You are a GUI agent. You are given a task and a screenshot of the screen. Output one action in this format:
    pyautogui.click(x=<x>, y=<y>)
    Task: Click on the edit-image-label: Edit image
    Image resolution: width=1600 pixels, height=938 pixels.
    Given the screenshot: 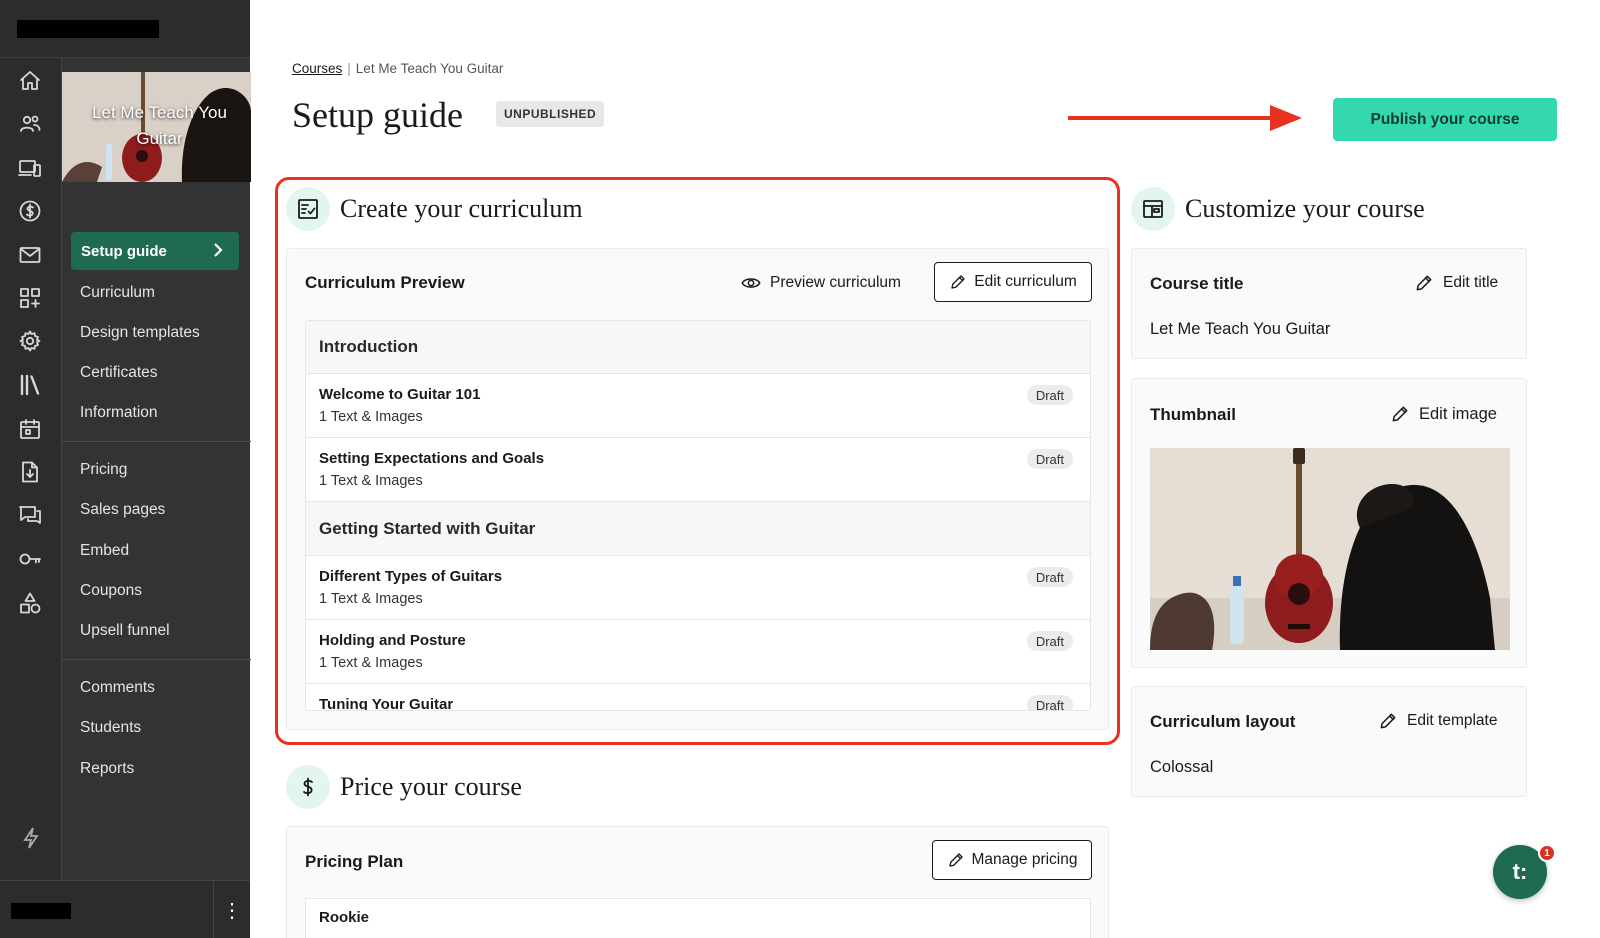 What is the action you would take?
    pyautogui.click(x=1458, y=413)
    